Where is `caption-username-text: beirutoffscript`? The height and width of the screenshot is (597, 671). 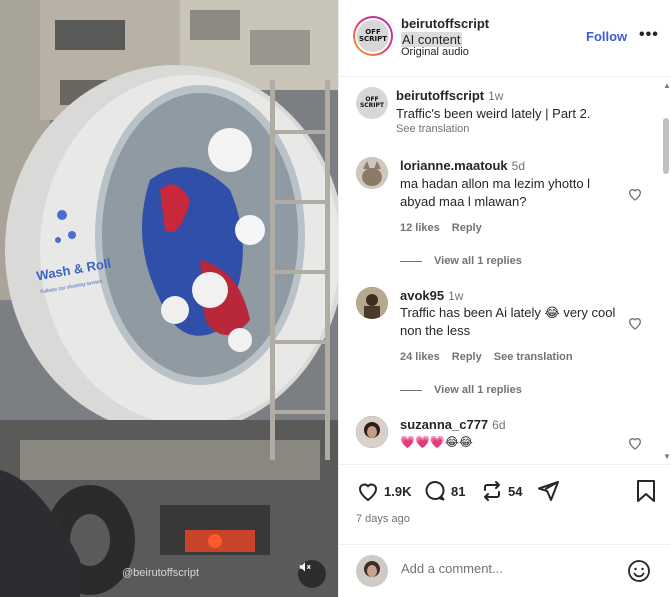 caption-username-text: beirutoffscript is located at coordinates (440, 95).